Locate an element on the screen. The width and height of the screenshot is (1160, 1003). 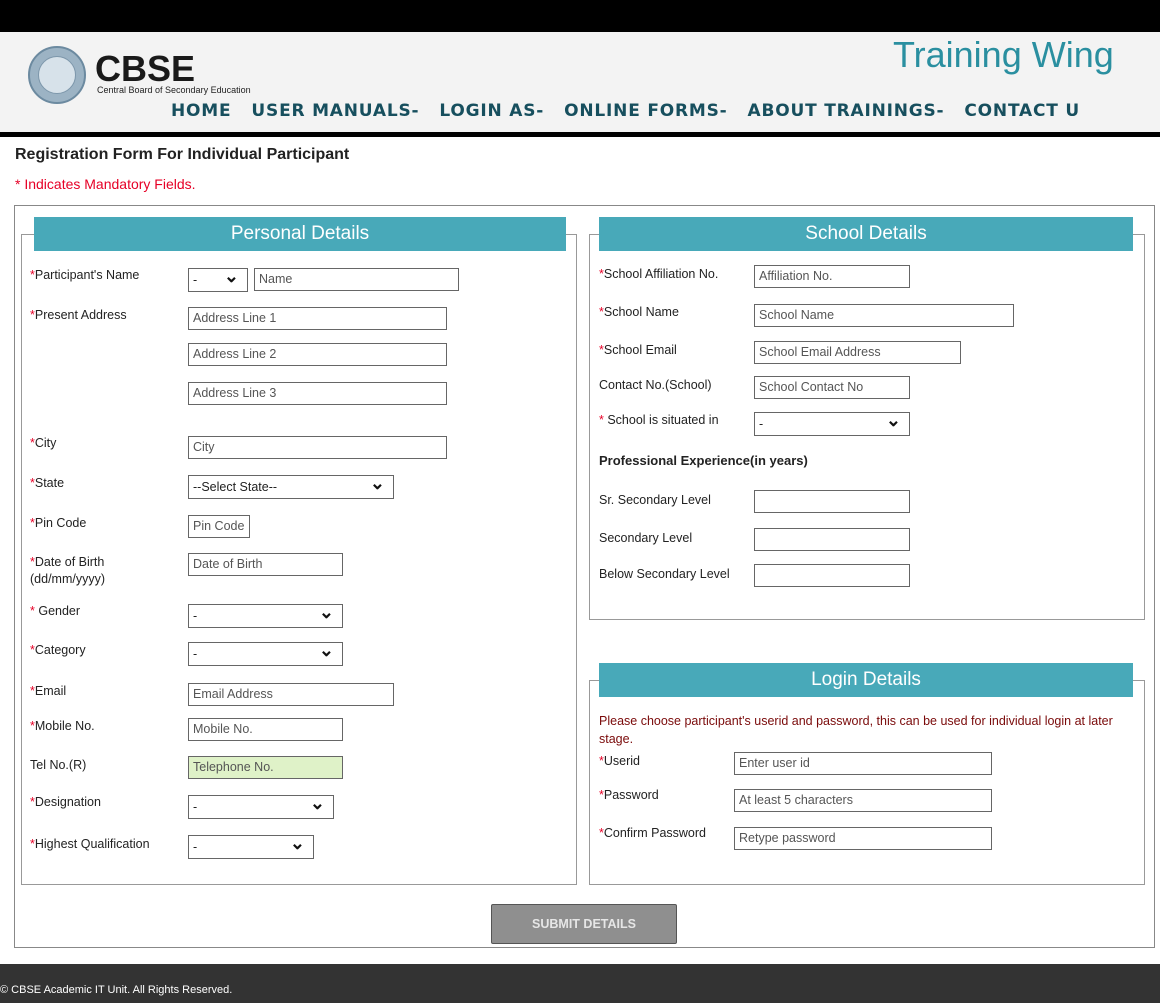
state-select: --Select State-- ⌄ is located at coordinates (291, 487).